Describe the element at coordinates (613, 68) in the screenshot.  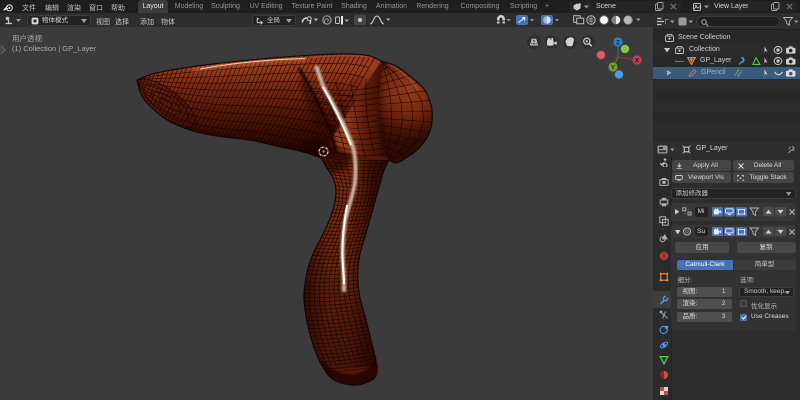
I see `svg-text: Y` at that location.